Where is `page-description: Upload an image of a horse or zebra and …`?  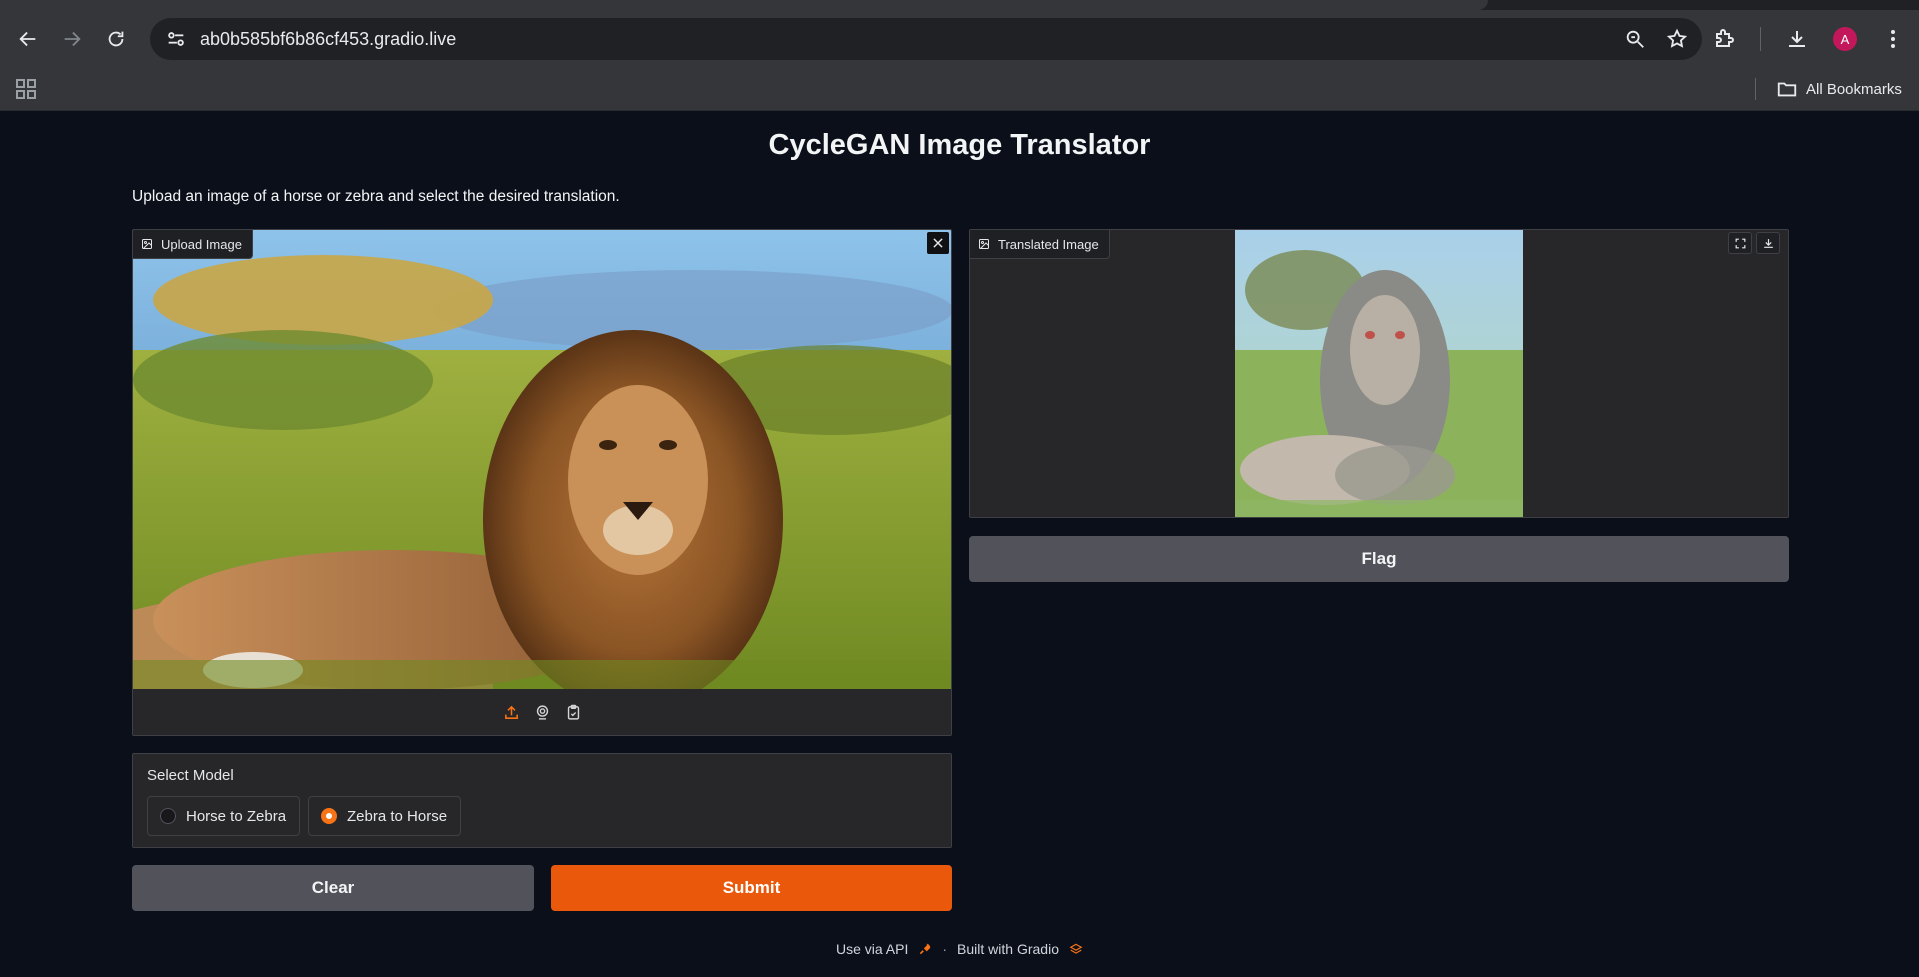
page-description: Upload an image of a horse or zebra and … is located at coordinates (376, 196).